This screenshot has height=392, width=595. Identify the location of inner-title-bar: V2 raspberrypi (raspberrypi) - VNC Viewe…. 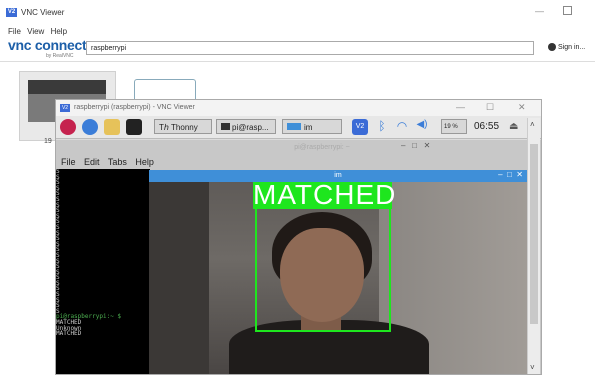
(298, 108).